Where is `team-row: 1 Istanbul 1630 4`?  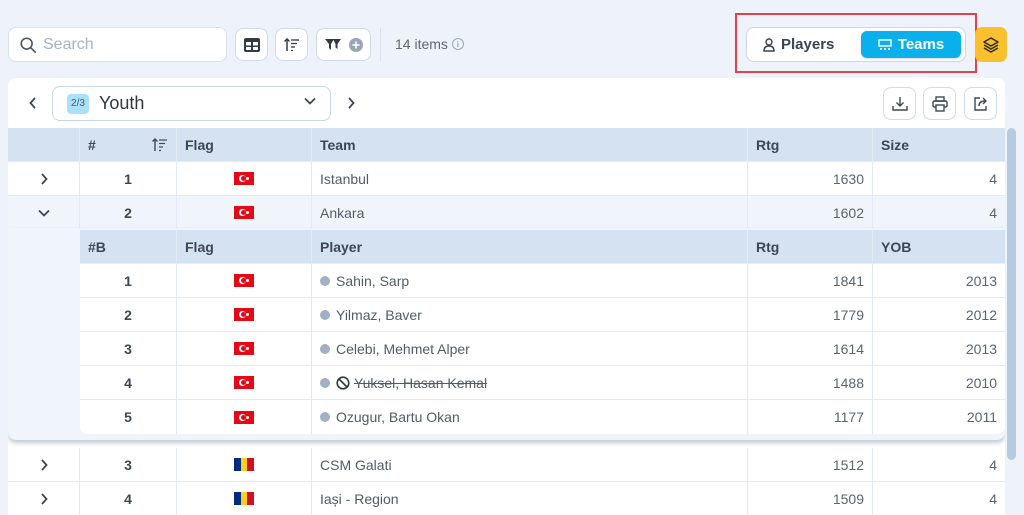 team-row: 1 Istanbul 1630 4 is located at coordinates (506, 179).